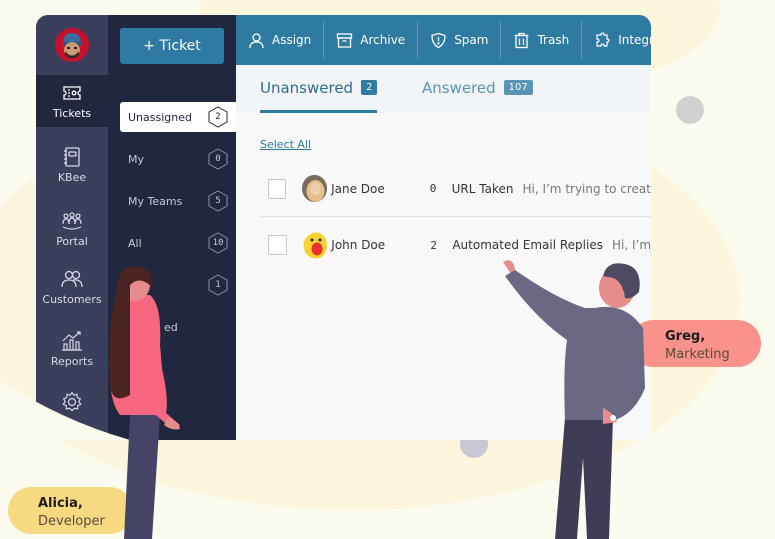 The image size is (775, 539). What do you see at coordinates (371, 40) in the screenshot?
I see `archive-button: Archive` at bounding box center [371, 40].